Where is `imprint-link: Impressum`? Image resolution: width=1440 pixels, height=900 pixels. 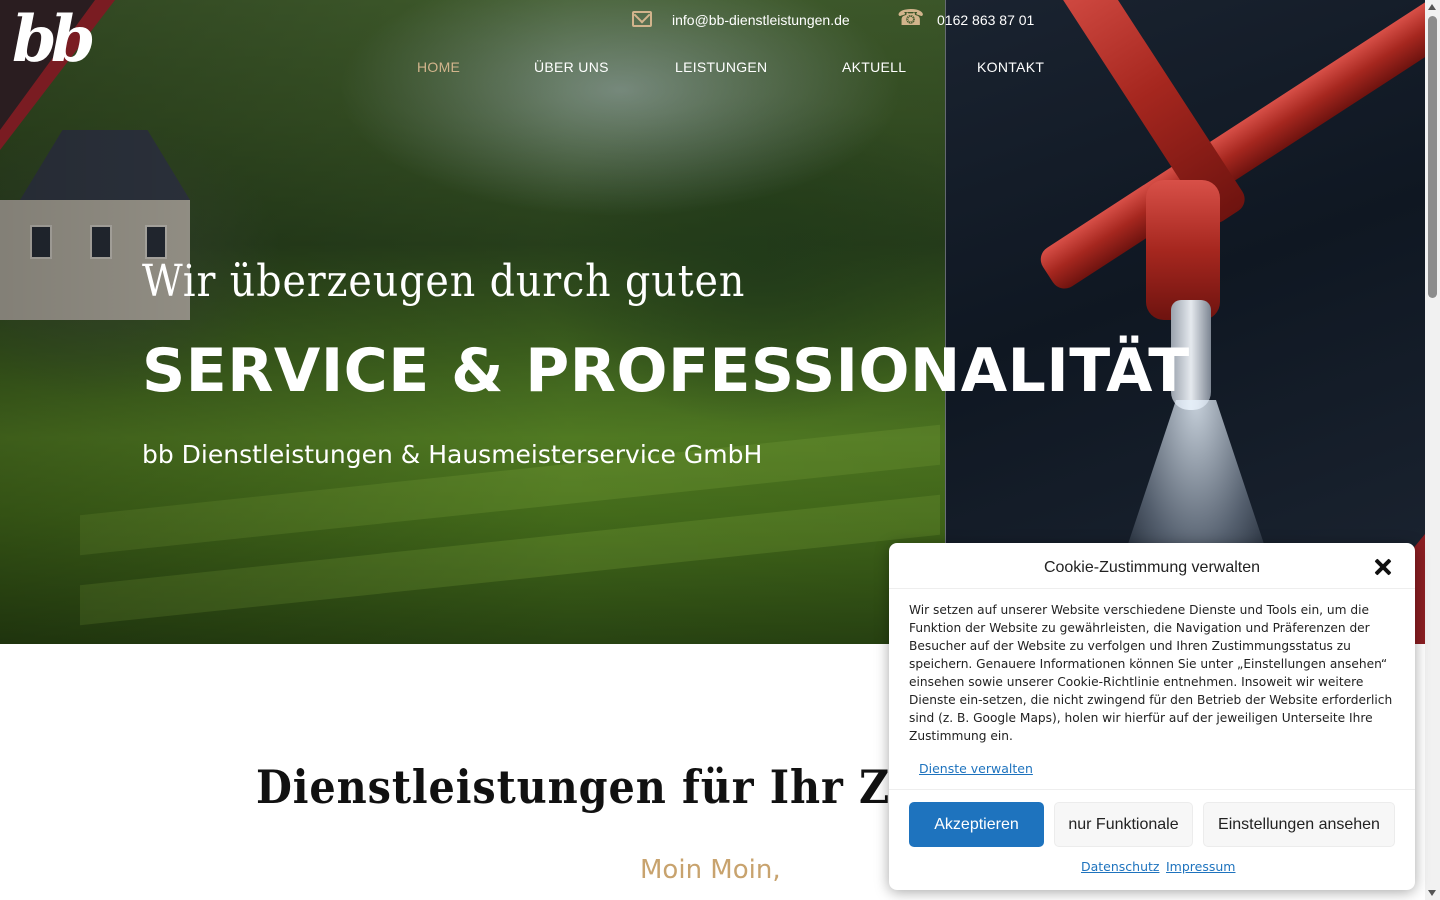
imprint-link: Impressum is located at coordinates (1200, 866).